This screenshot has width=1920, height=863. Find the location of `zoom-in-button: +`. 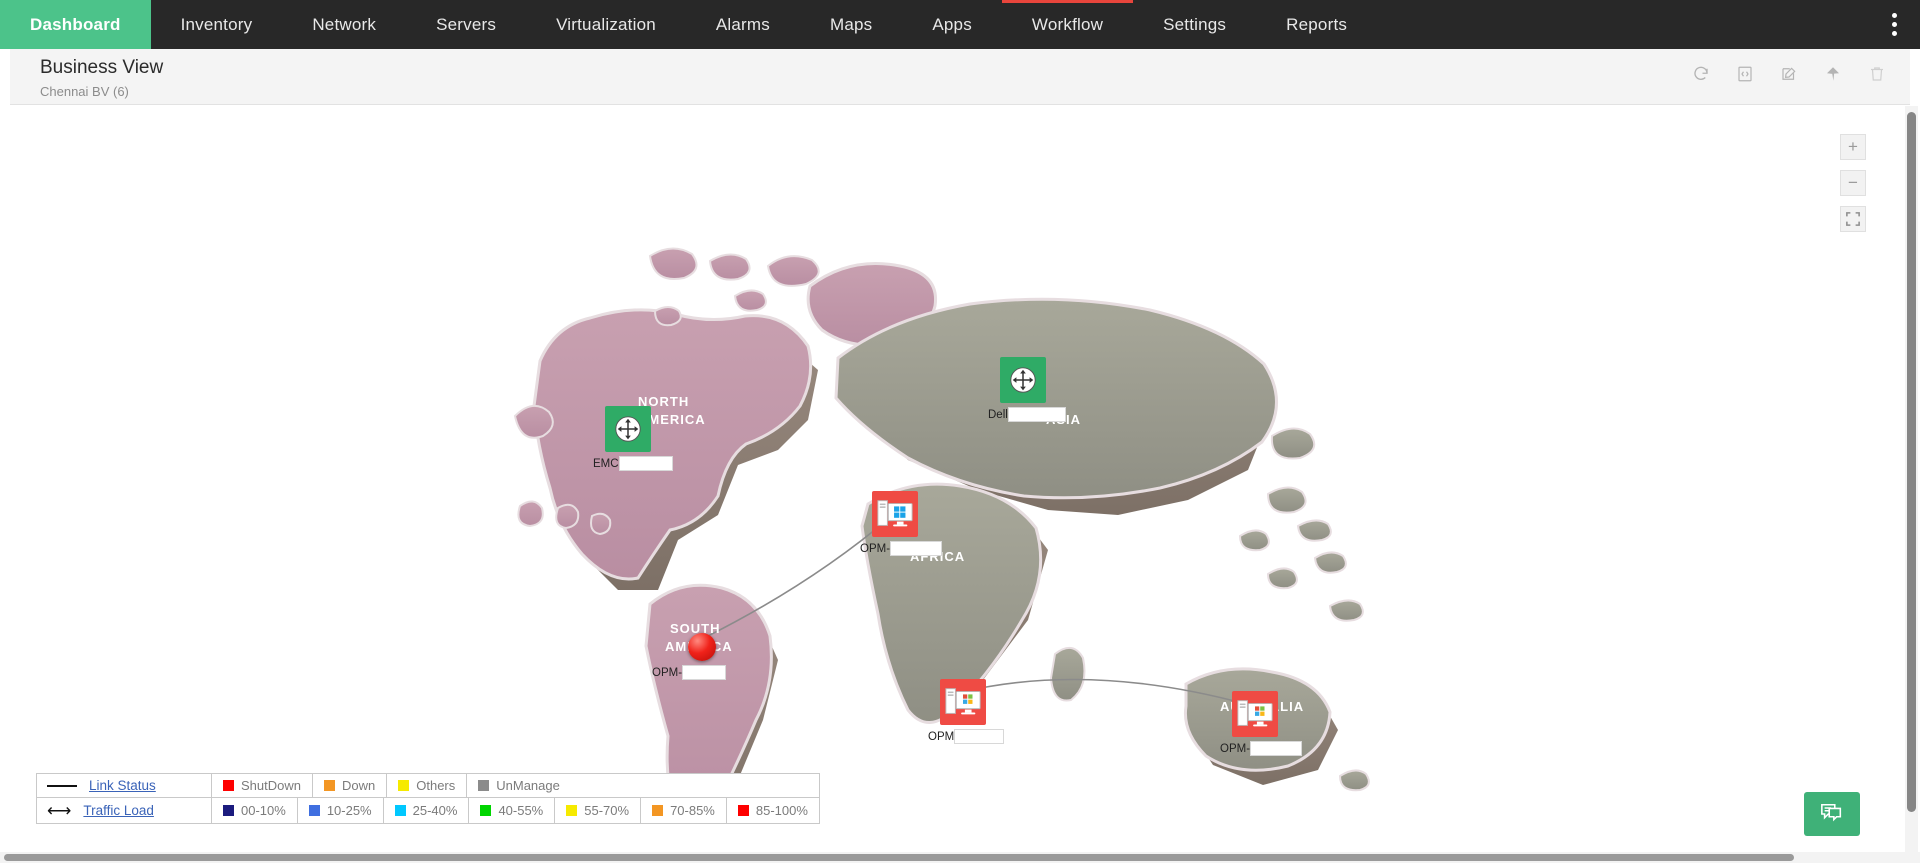

zoom-in-button: + is located at coordinates (1853, 147).